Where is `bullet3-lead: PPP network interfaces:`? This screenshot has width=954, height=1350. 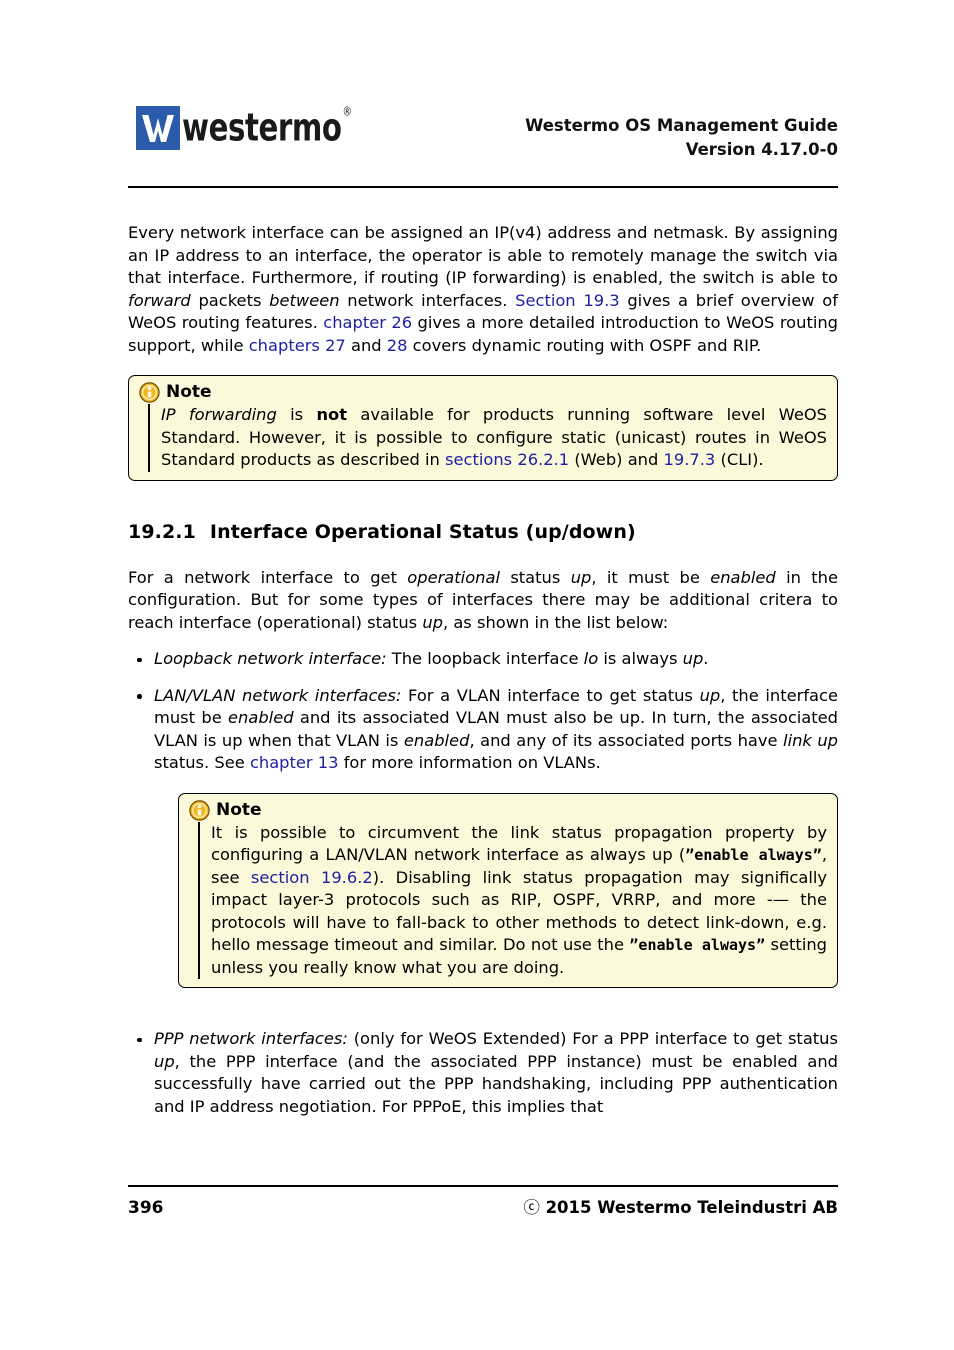 bullet3-lead: PPP network interfaces: is located at coordinates (251, 1038).